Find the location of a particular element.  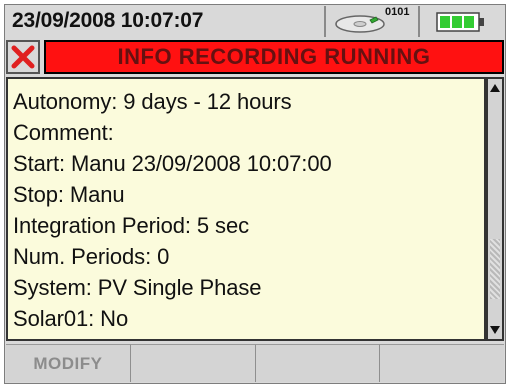

scroll-up-button is located at coordinates (495, 88).